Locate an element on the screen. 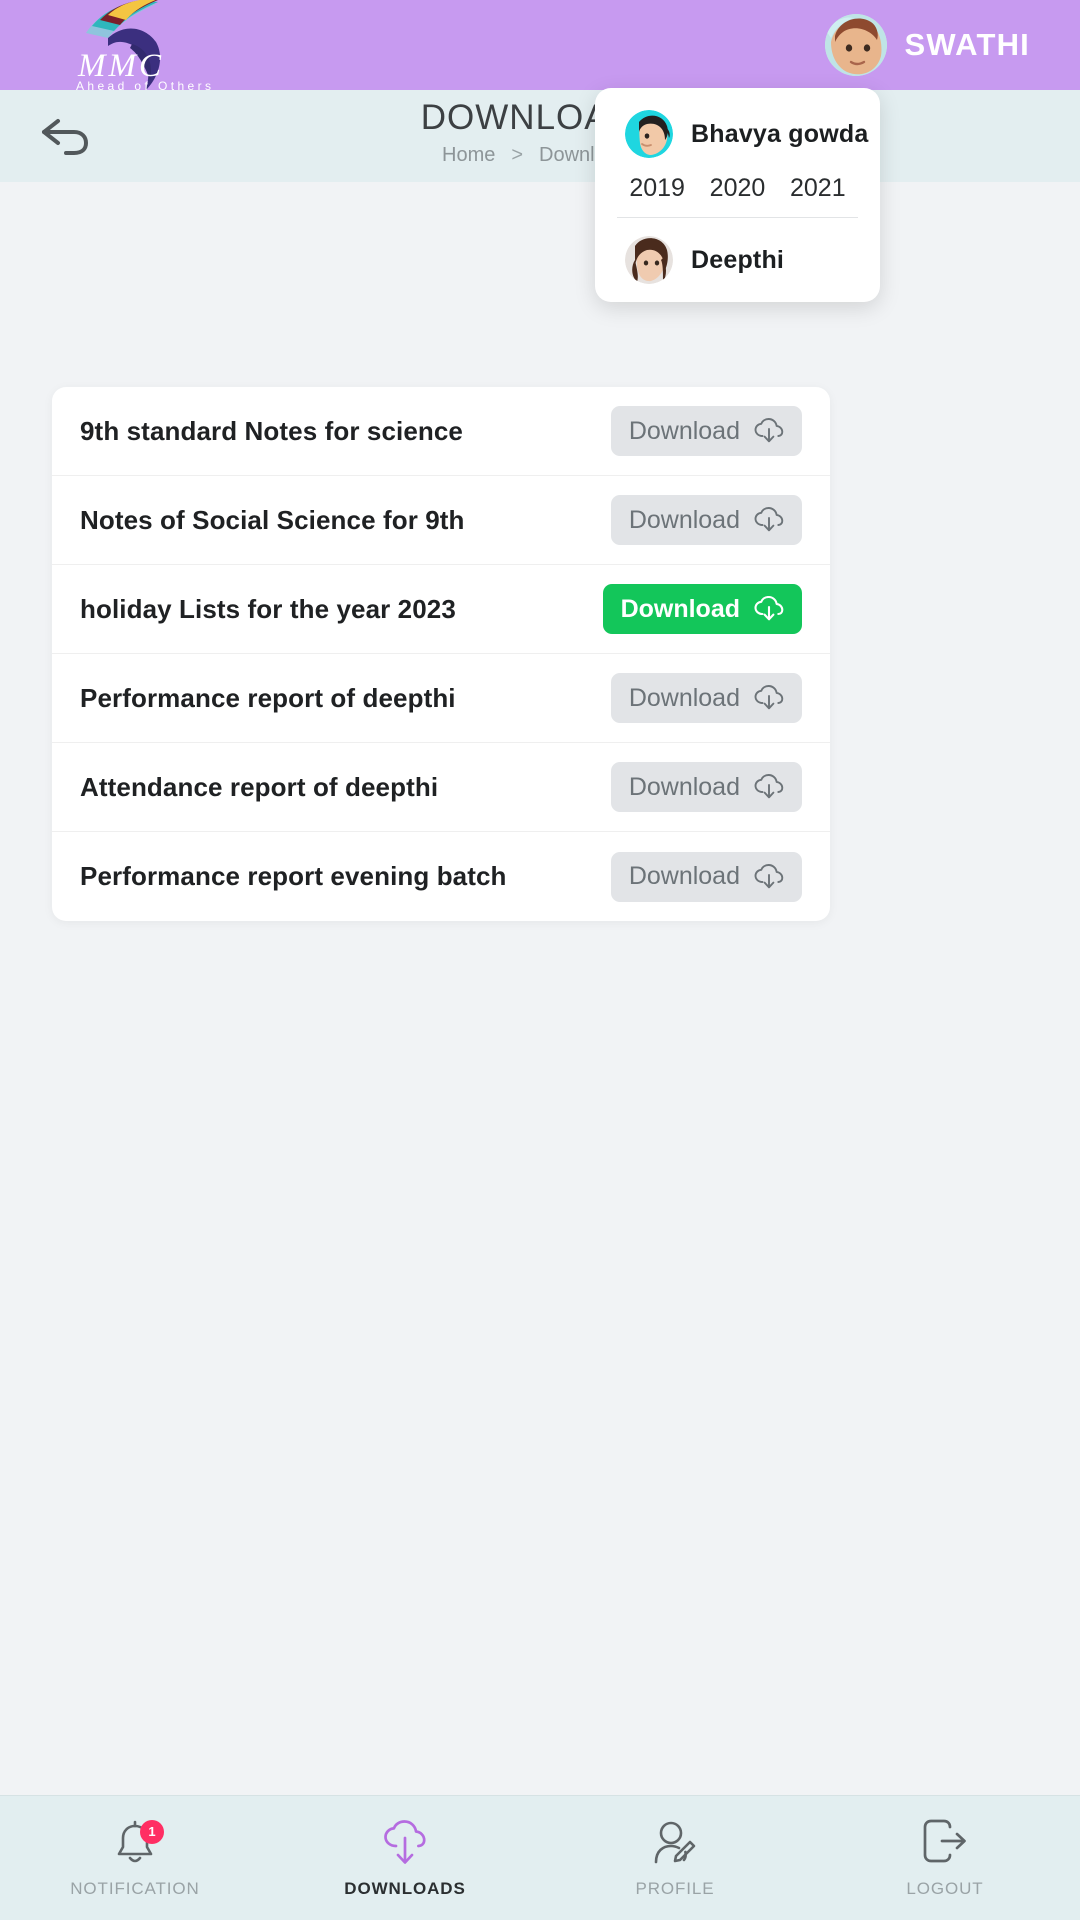  nav-item-notification: 1 NOTIFICATION is located at coordinates (135, 1858).